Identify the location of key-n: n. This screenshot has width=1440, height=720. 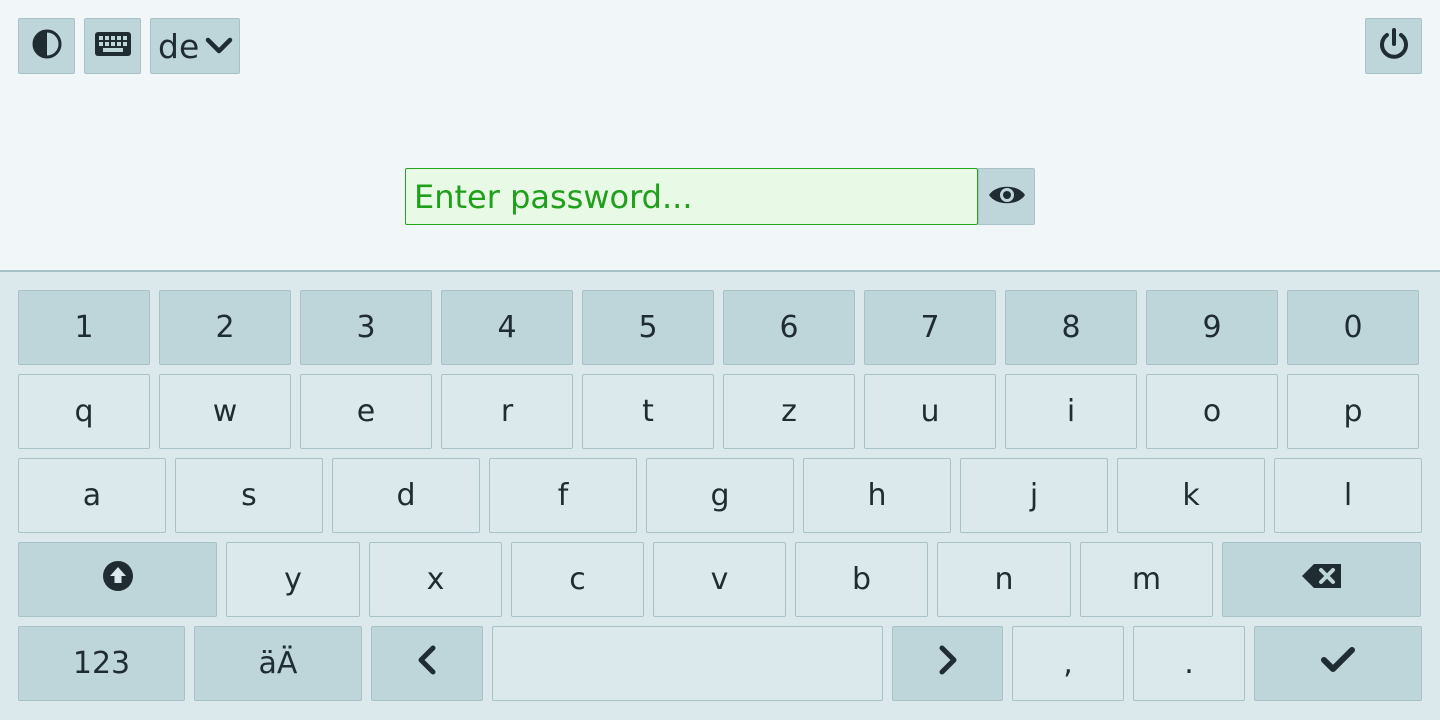
(1004, 579).